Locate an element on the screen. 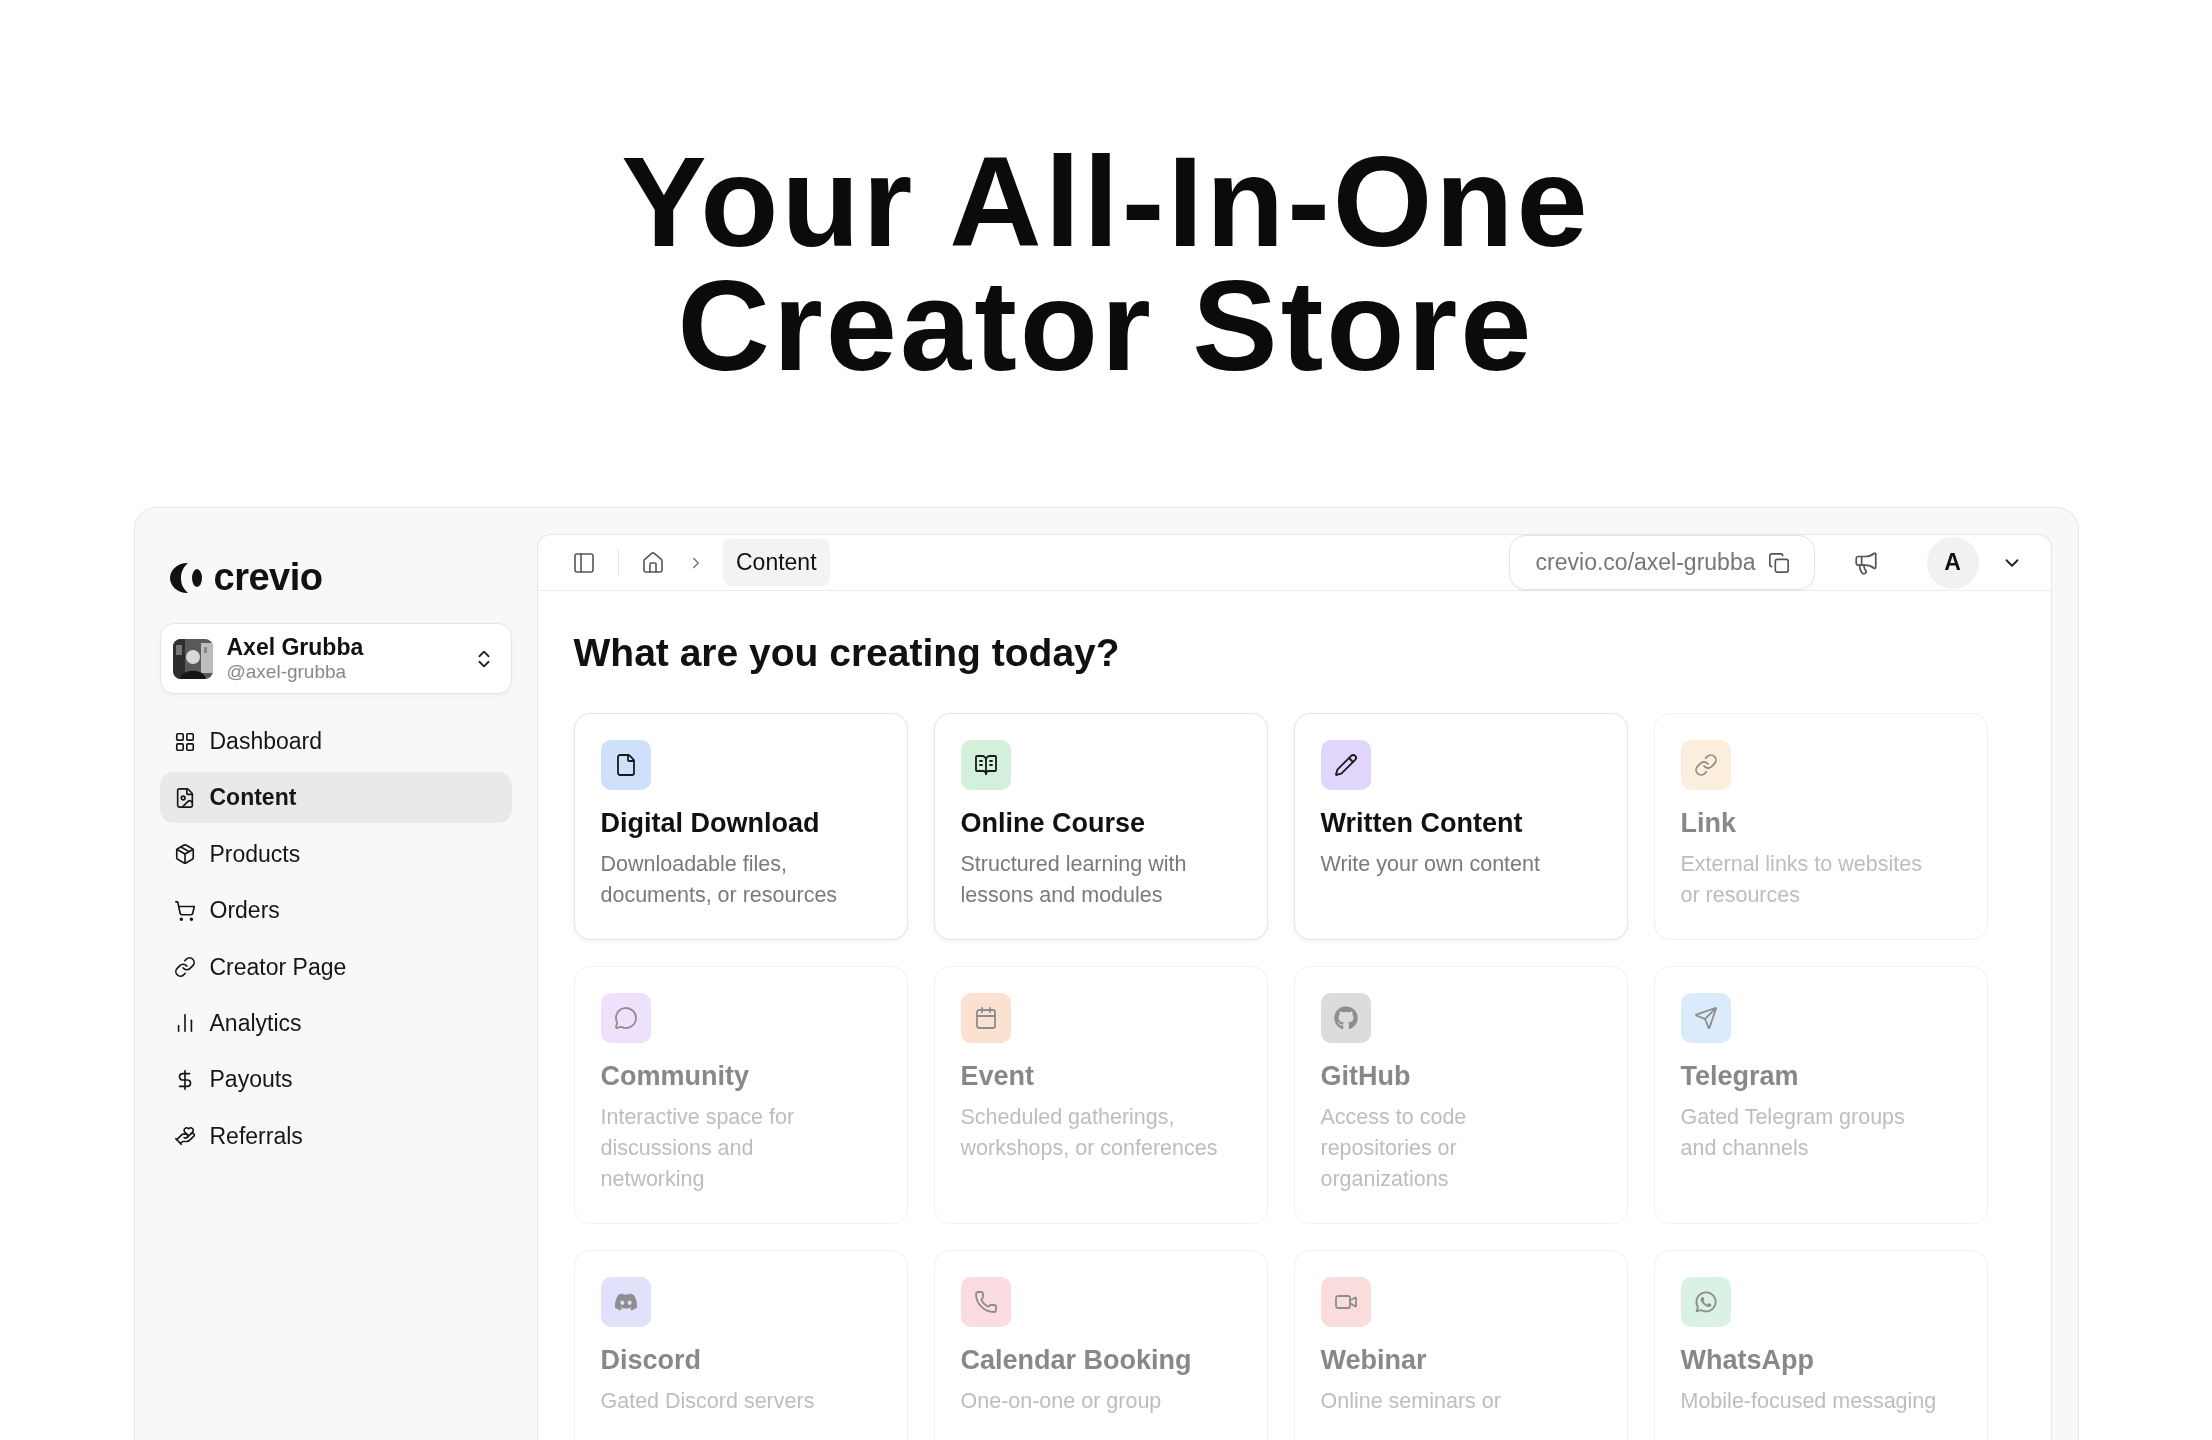 The width and height of the screenshot is (2212, 1440). copy-icon is located at coordinates (1778, 562).